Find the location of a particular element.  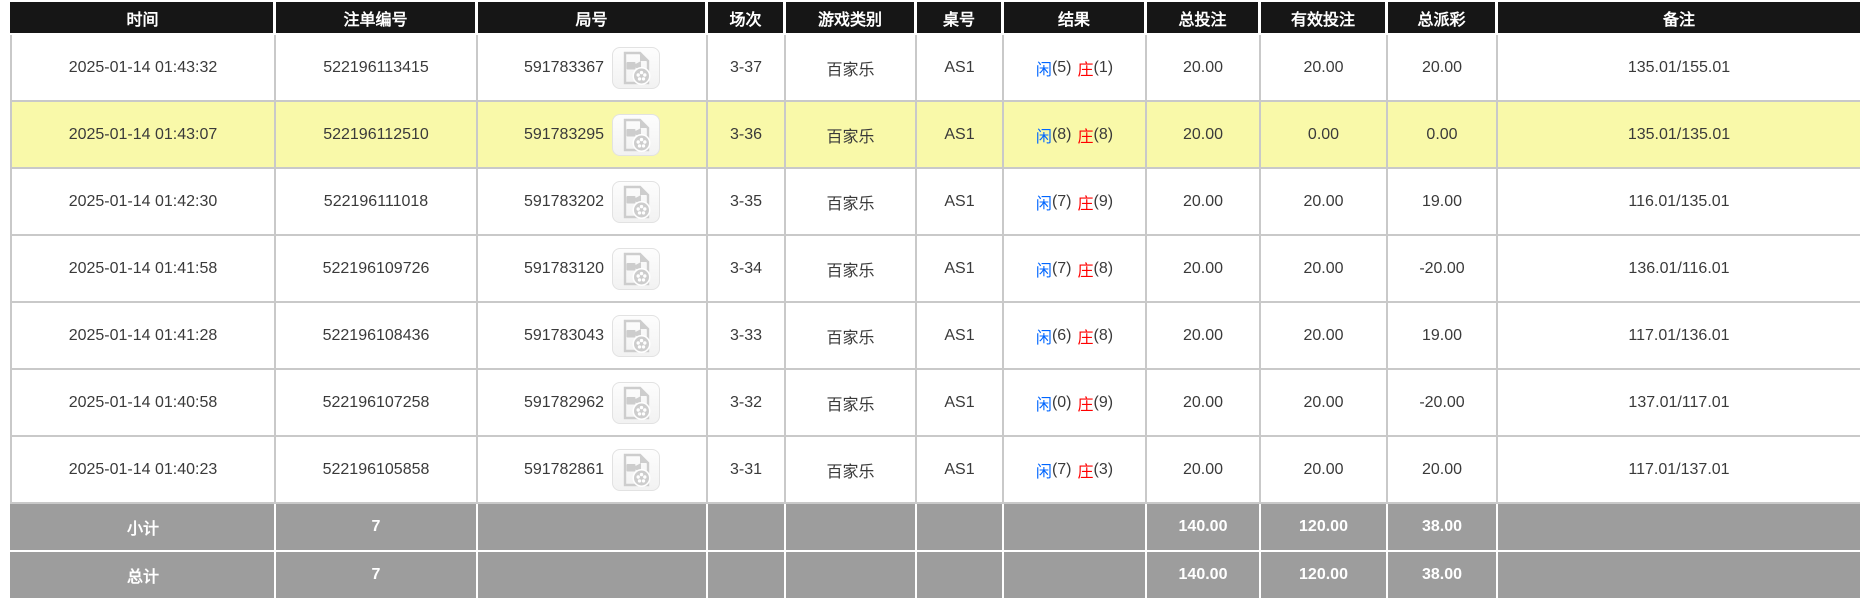

result-banker-points: (1) is located at coordinates (1103, 67).